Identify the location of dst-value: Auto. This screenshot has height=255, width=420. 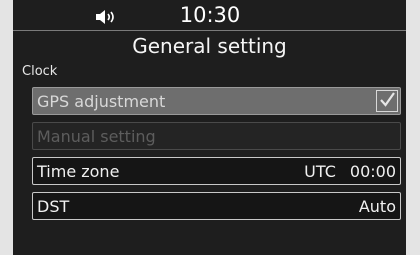
(377, 206).